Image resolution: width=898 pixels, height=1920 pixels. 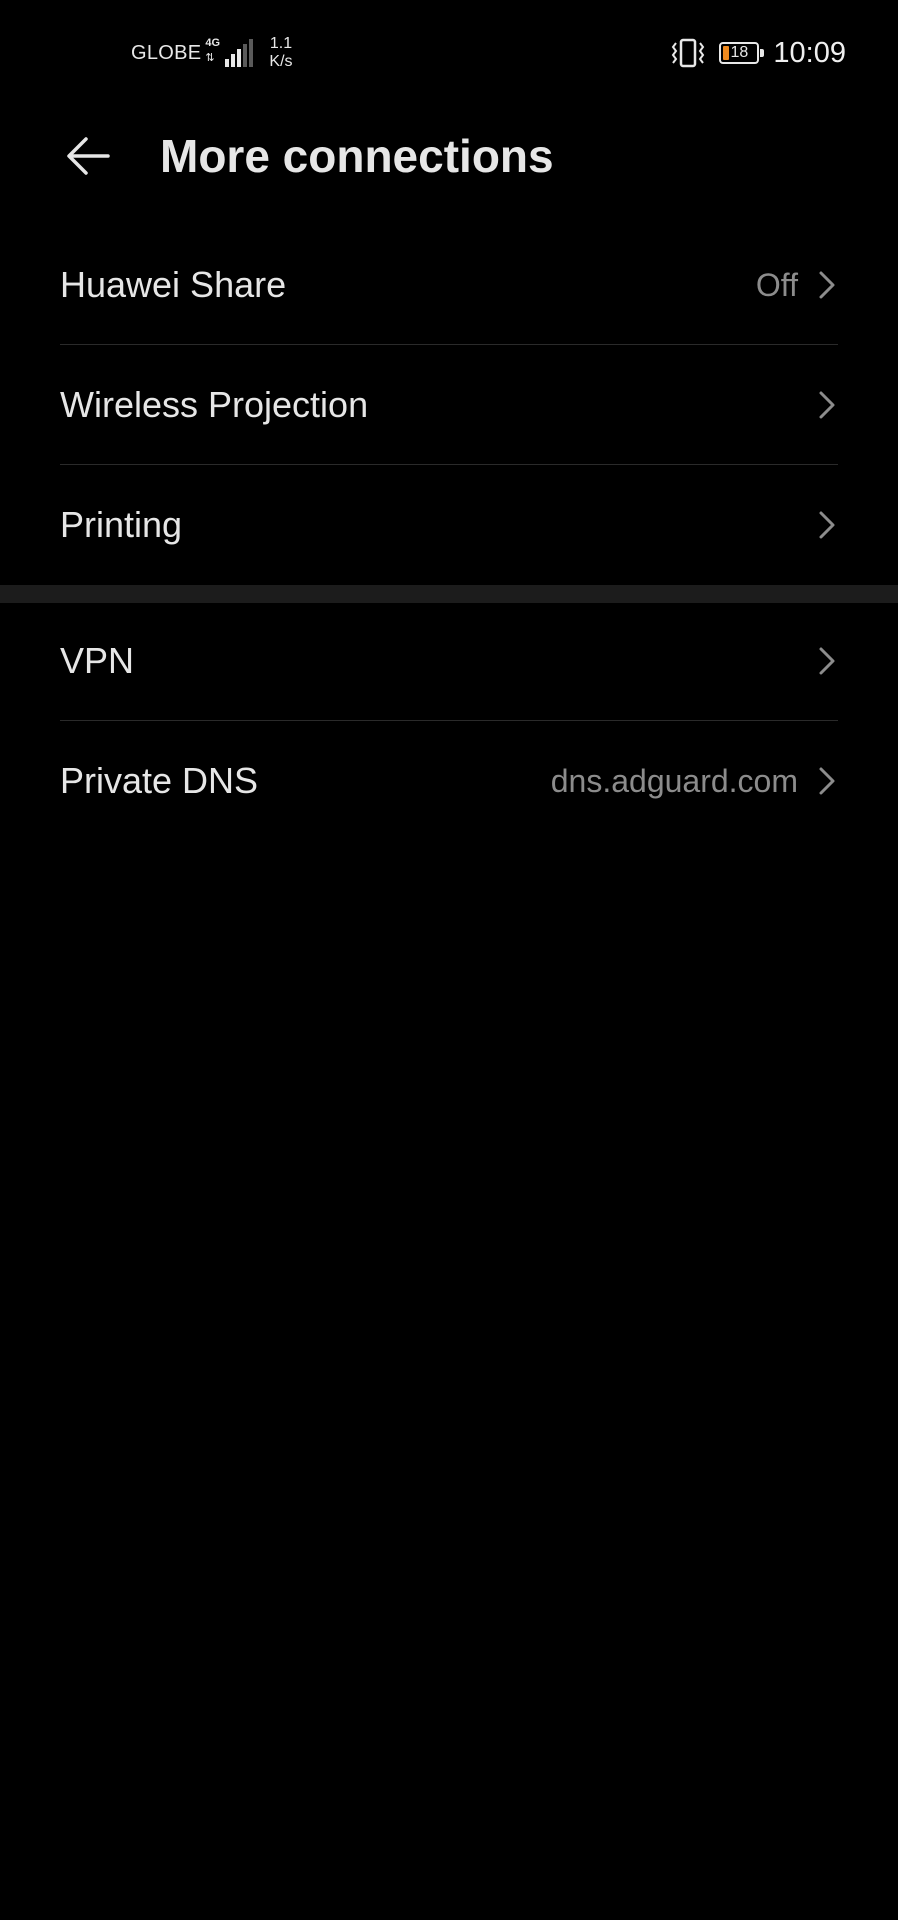 I want to click on network-type: 4G, so click(x=213, y=43).